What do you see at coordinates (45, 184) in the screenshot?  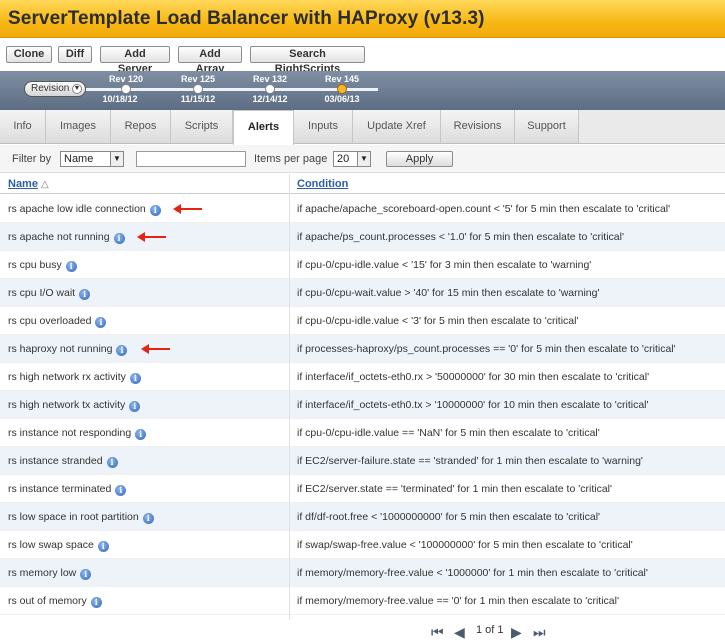 I see `sort-asc-icon: △` at bounding box center [45, 184].